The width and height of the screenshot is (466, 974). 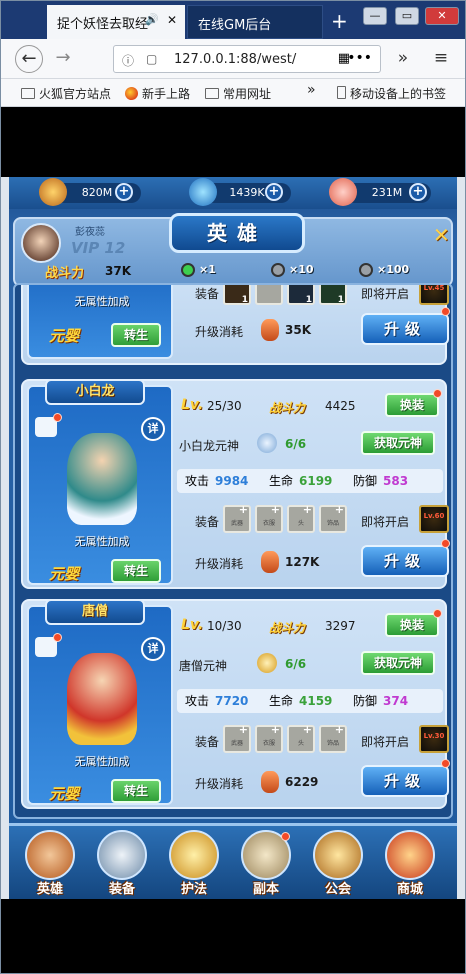 What do you see at coordinates (152, 19) in the screenshot?
I see `speaker-icon: 🔊` at bounding box center [152, 19].